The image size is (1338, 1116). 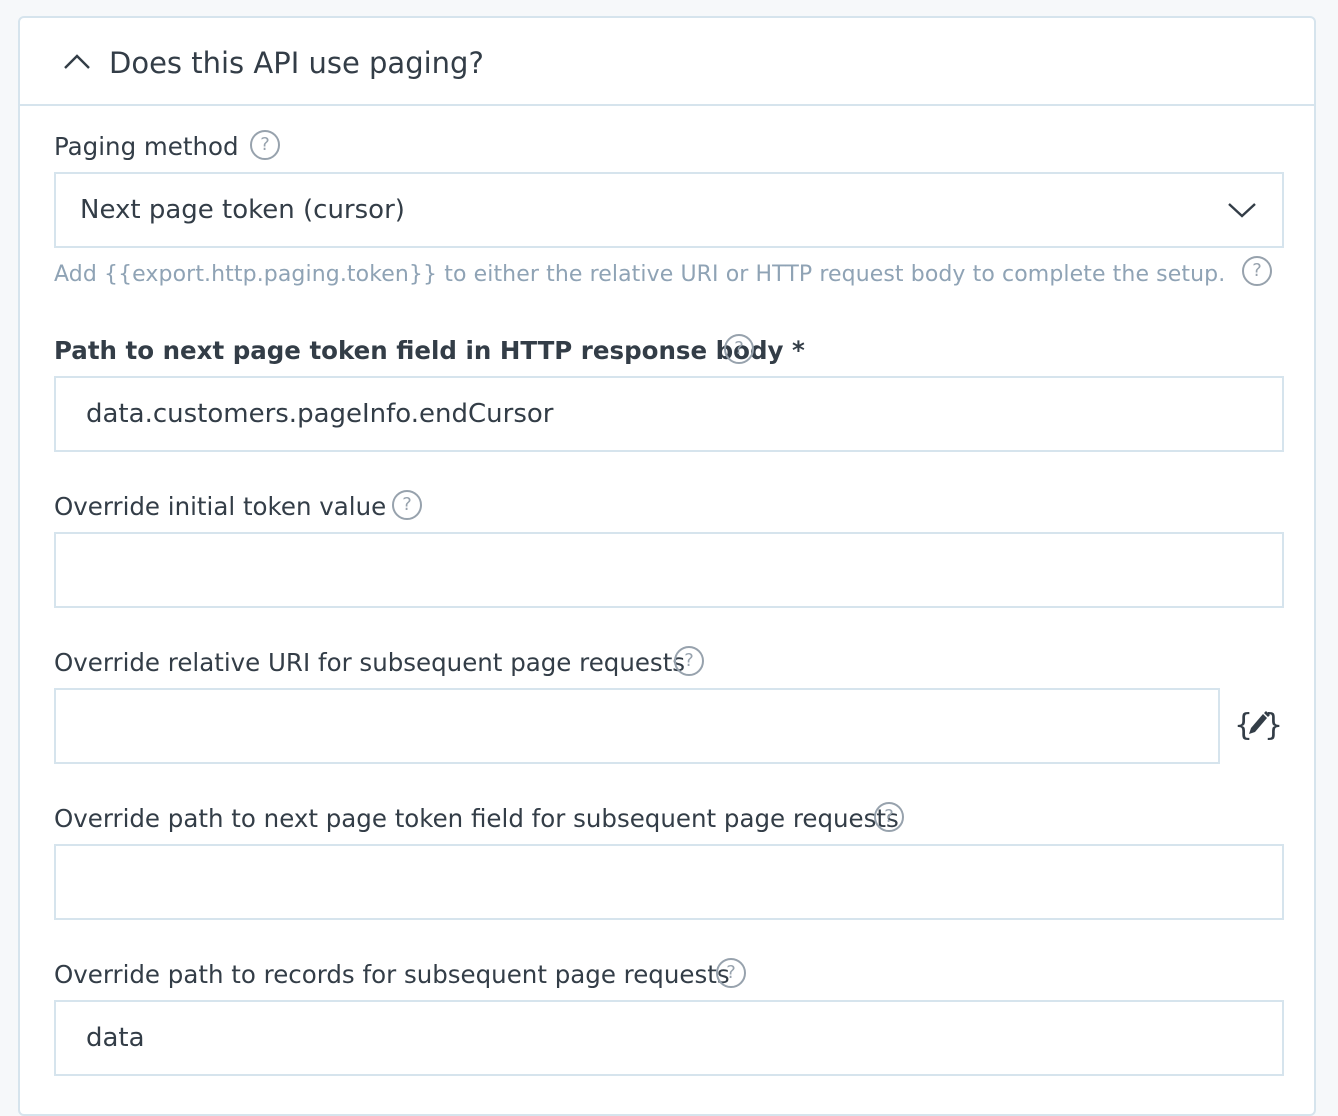 What do you see at coordinates (669, 1038) in the screenshot?
I see `records-path-input: data` at bounding box center [669, 1038].